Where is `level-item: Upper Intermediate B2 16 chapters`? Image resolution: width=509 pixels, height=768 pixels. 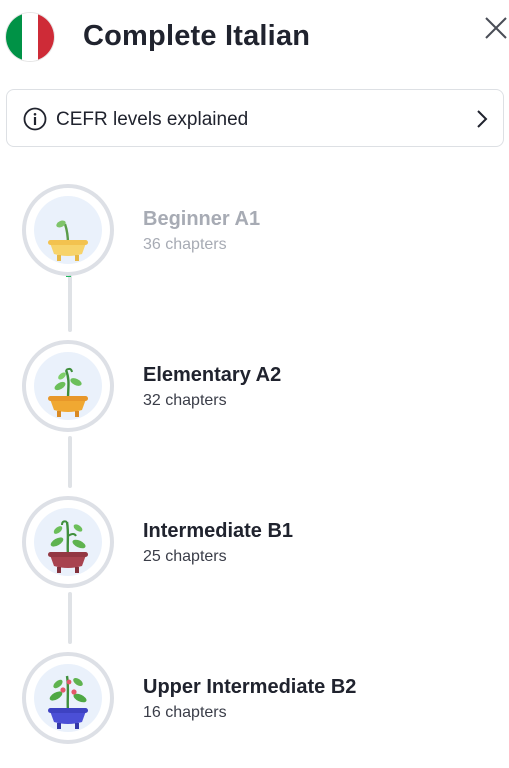 level-item: Upper Intermediate B2 16 chapters is located at coordinates (260, 696).